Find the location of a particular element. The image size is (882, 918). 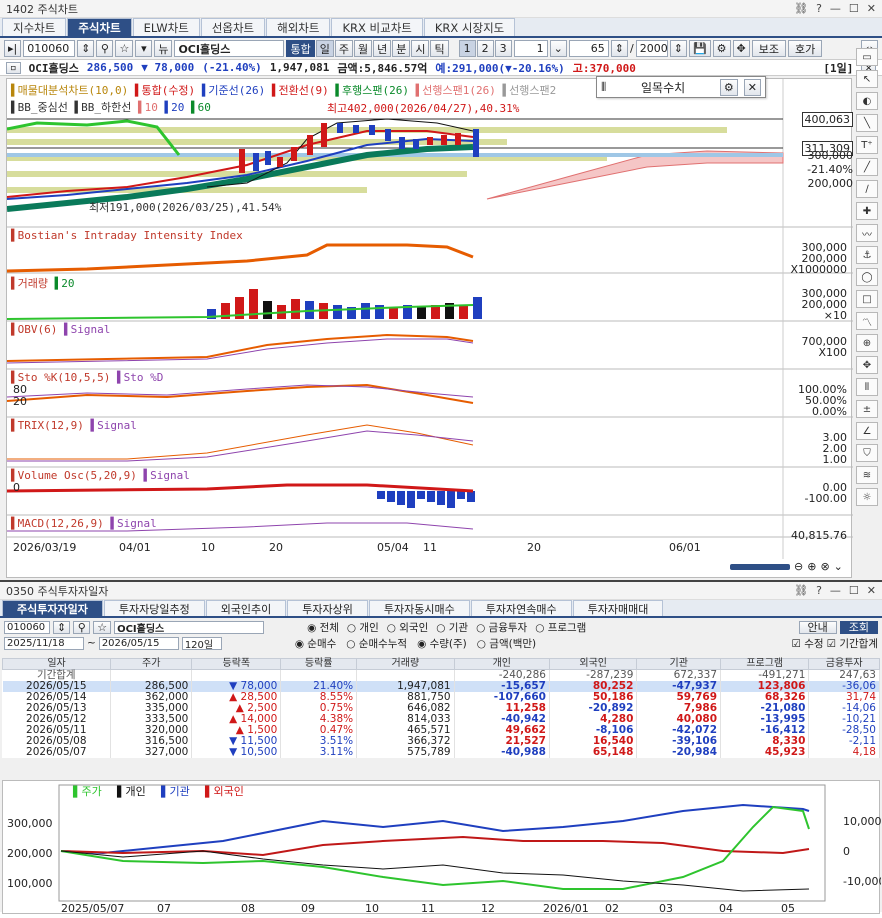

tab-2: ELW차트 is located at coordinates (166, 27).